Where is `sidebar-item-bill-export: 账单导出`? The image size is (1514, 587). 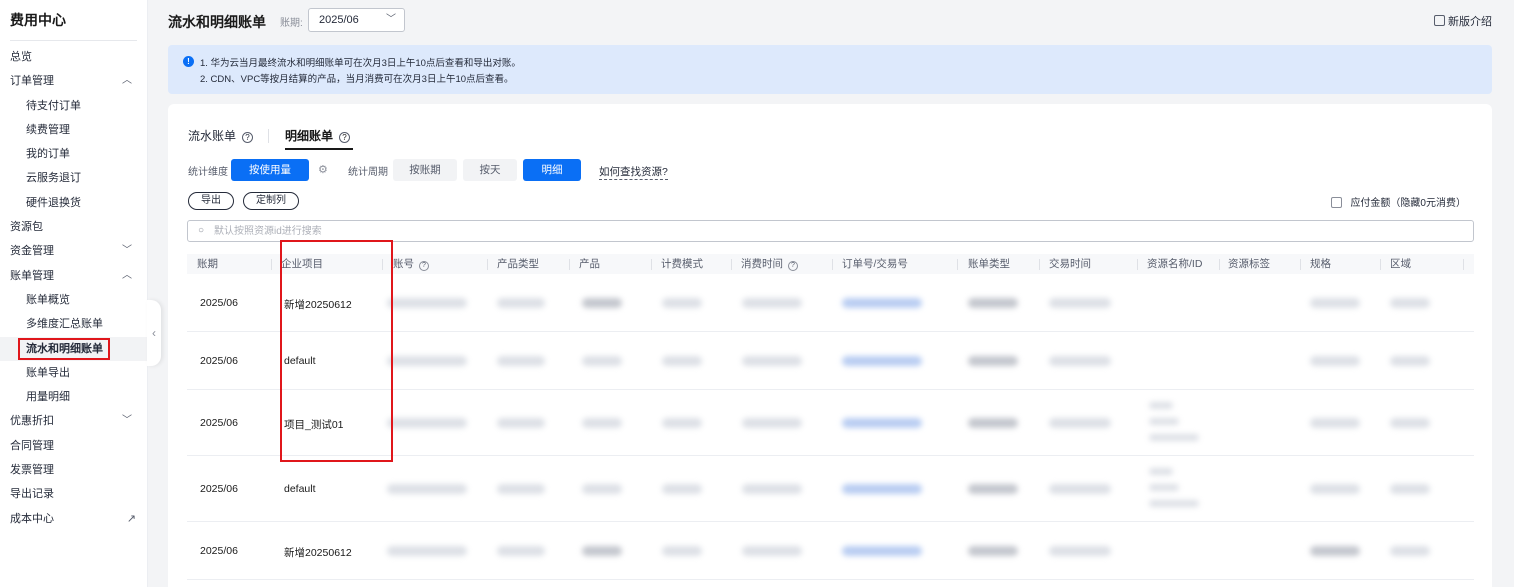
sidebar-item-bill-export: 账单导出 is located at coordinates (74, 373).